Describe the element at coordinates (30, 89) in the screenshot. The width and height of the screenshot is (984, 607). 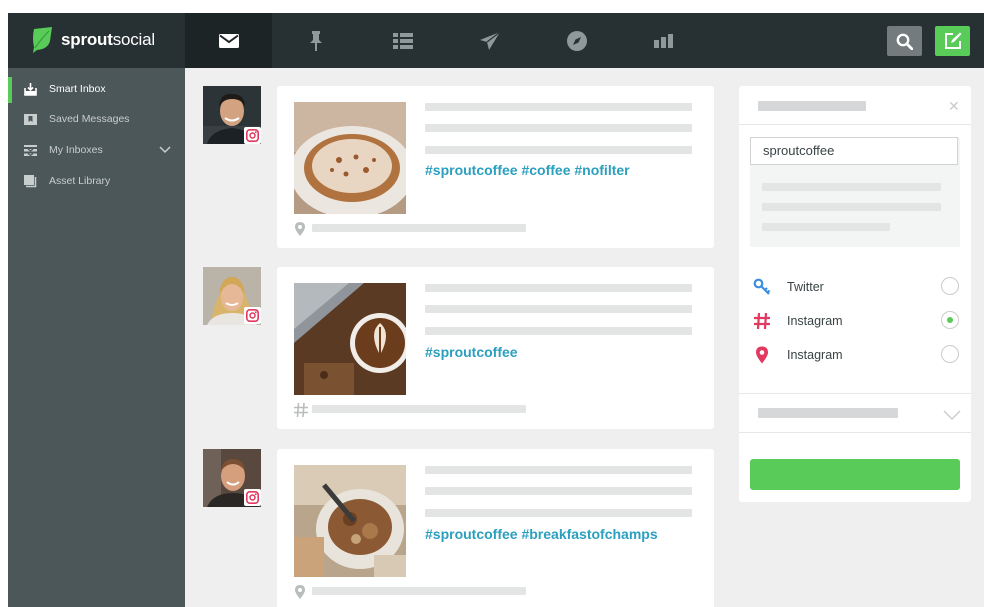
I see `inbox-icon` at that location.